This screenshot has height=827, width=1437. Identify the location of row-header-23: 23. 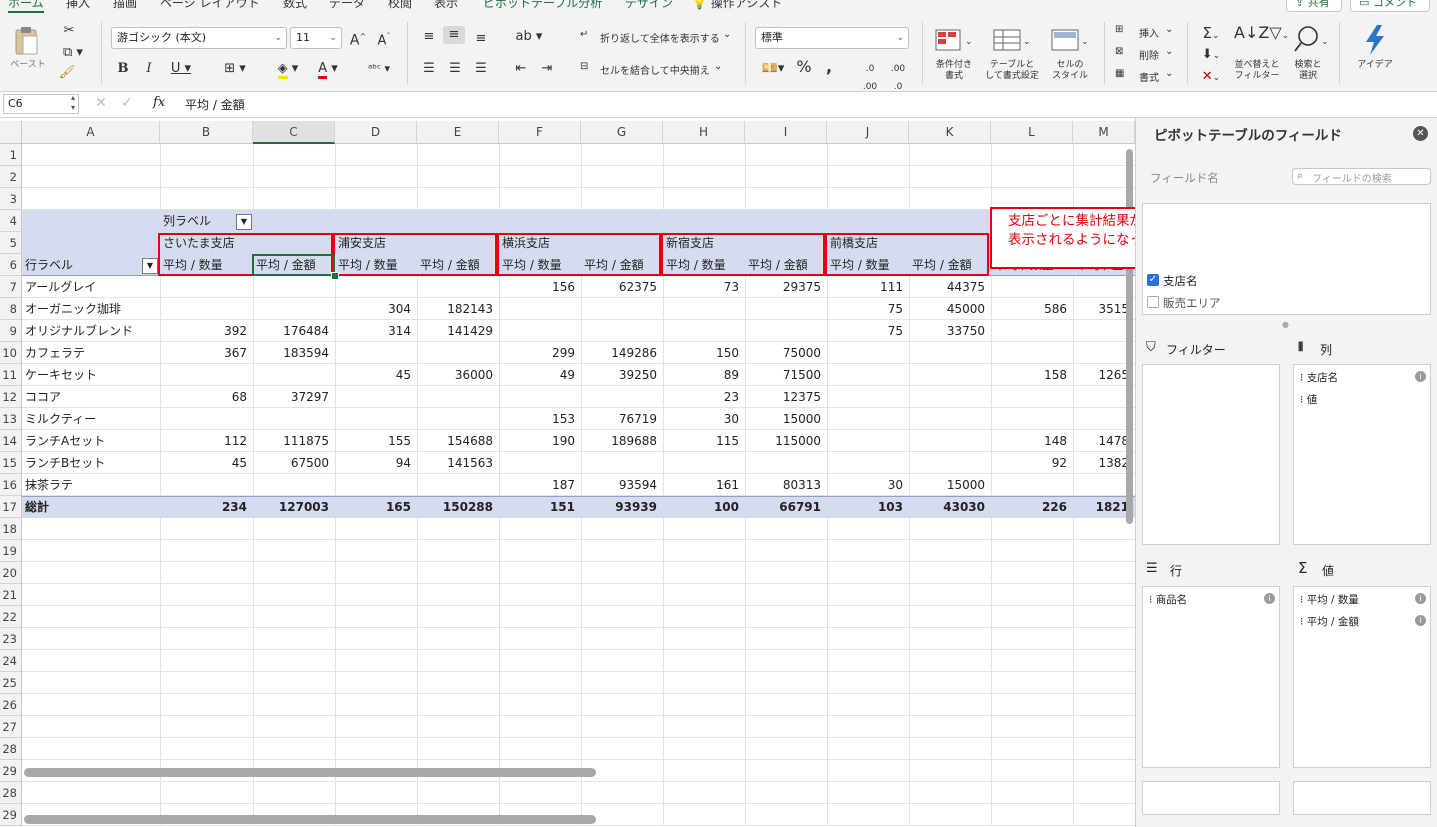
(11, 639).